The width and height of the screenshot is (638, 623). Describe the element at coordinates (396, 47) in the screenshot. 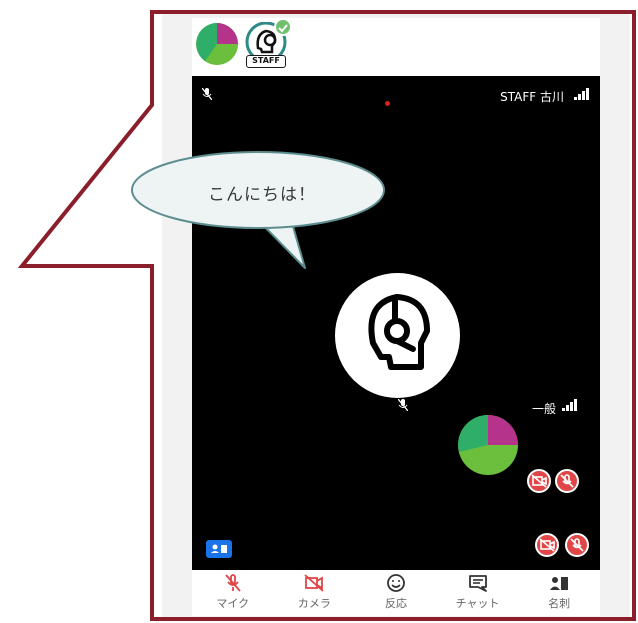

I see `participant-avatar-bar: STAFF` at that location.